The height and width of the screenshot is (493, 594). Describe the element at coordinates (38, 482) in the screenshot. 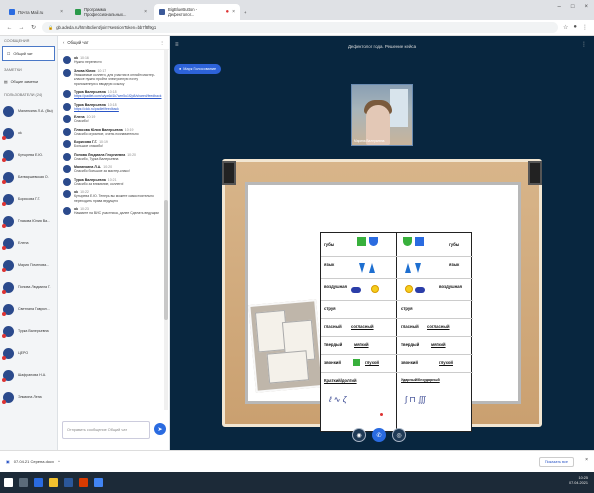

I see `task-view-icon` at that location.